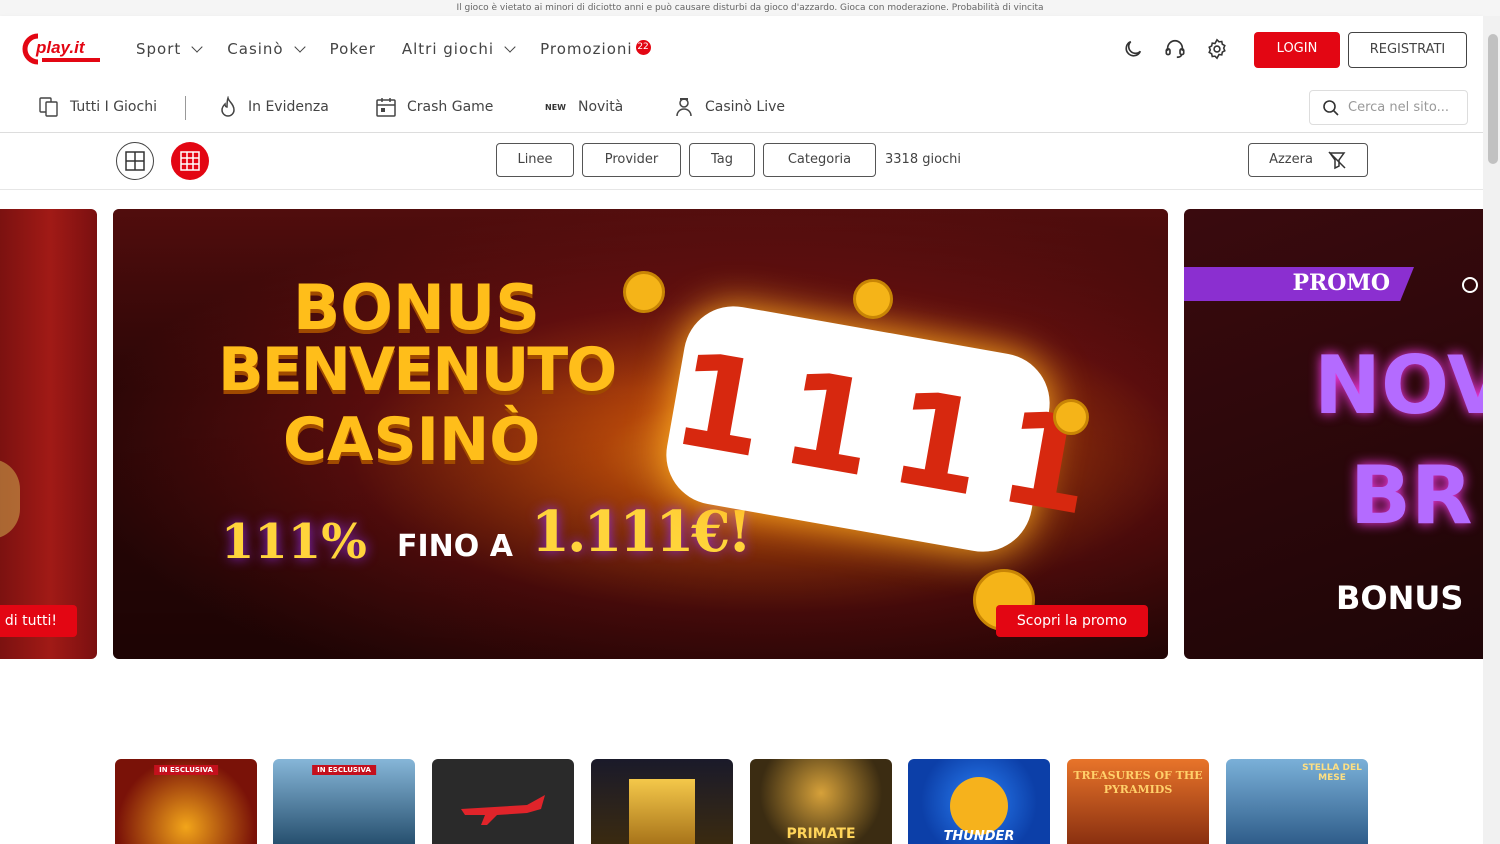 The height and width of the screenshot is (844, 1500). Describe the element at coordinates (1297, 50) in the screenshot. I see `login-button: LOGIN` at that location.